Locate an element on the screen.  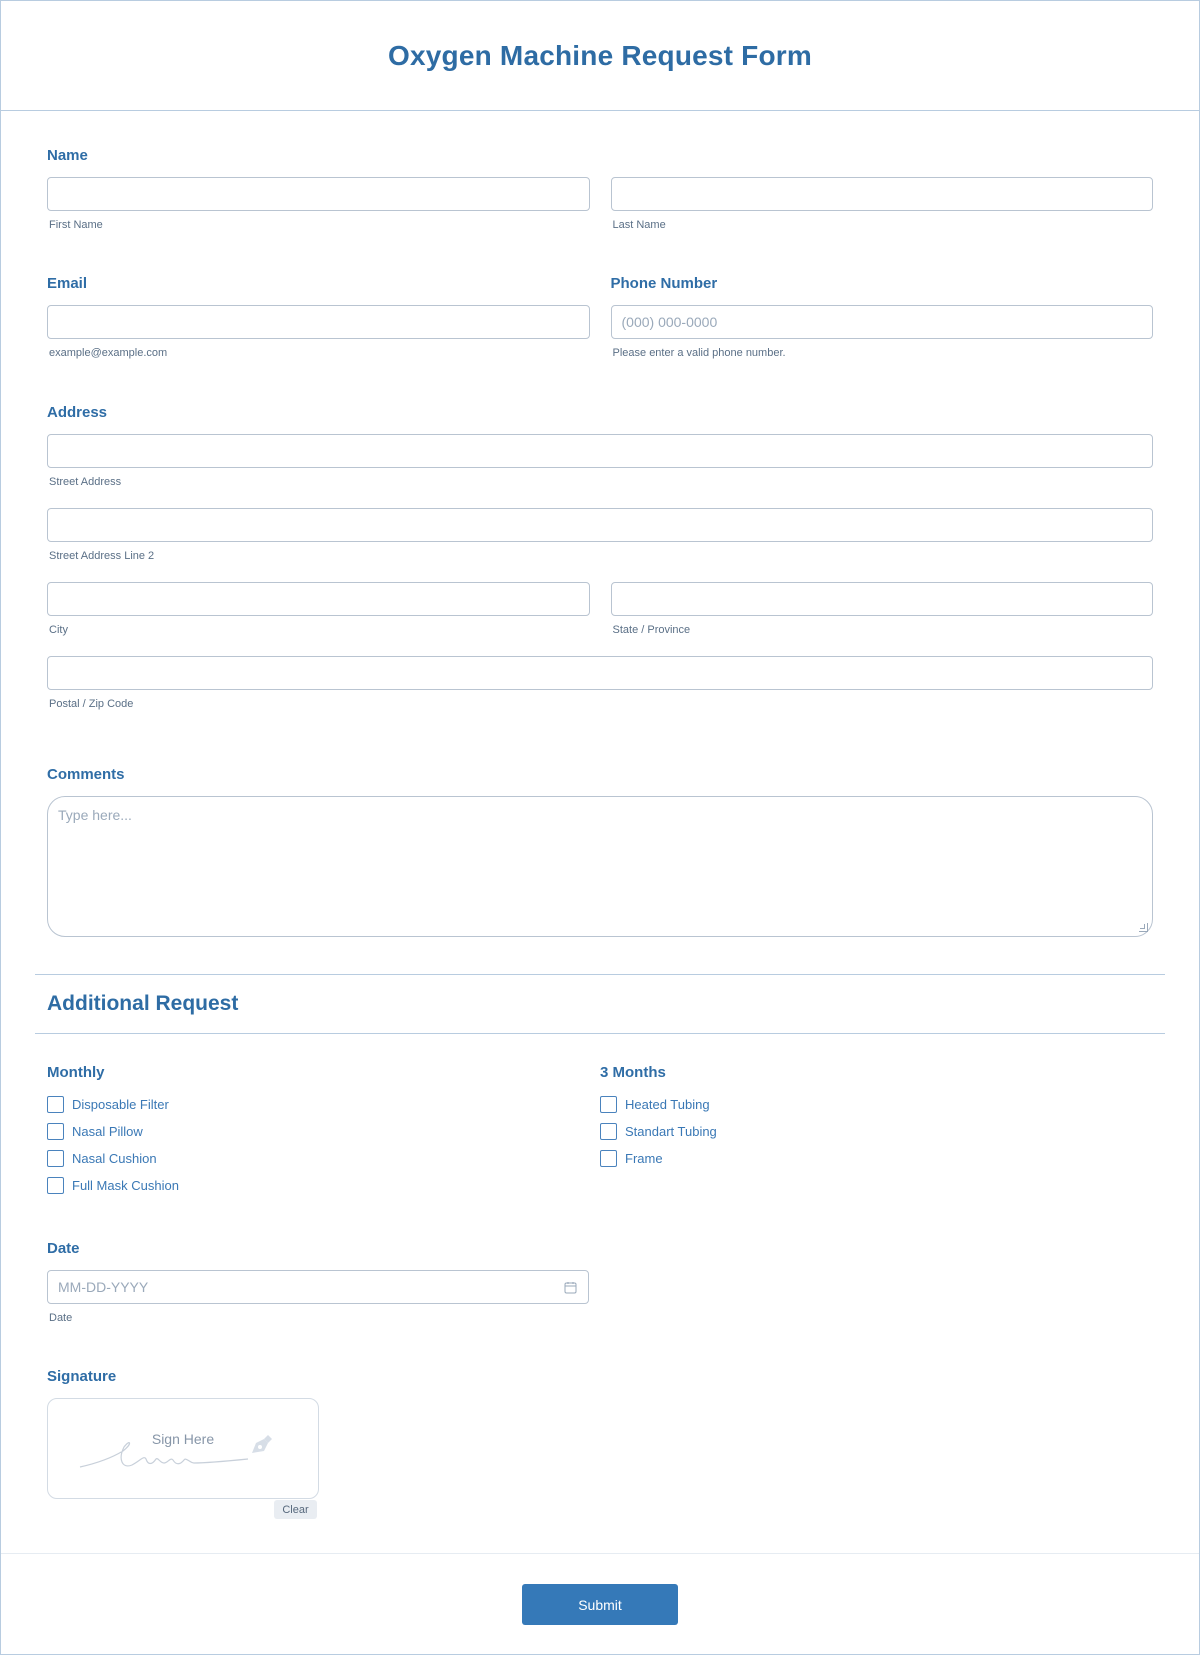
street-address-sublabel: Street Address is located at coordinates (85, 482).